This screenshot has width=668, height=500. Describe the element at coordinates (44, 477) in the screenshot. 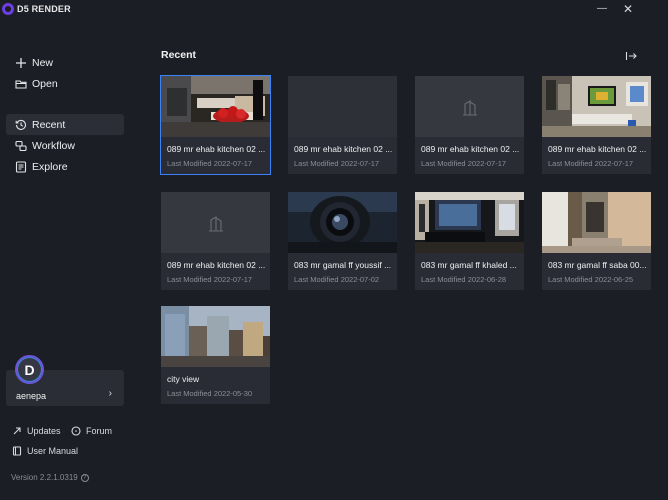

I see `version-label: Version 2.2.1.0319` at that location.